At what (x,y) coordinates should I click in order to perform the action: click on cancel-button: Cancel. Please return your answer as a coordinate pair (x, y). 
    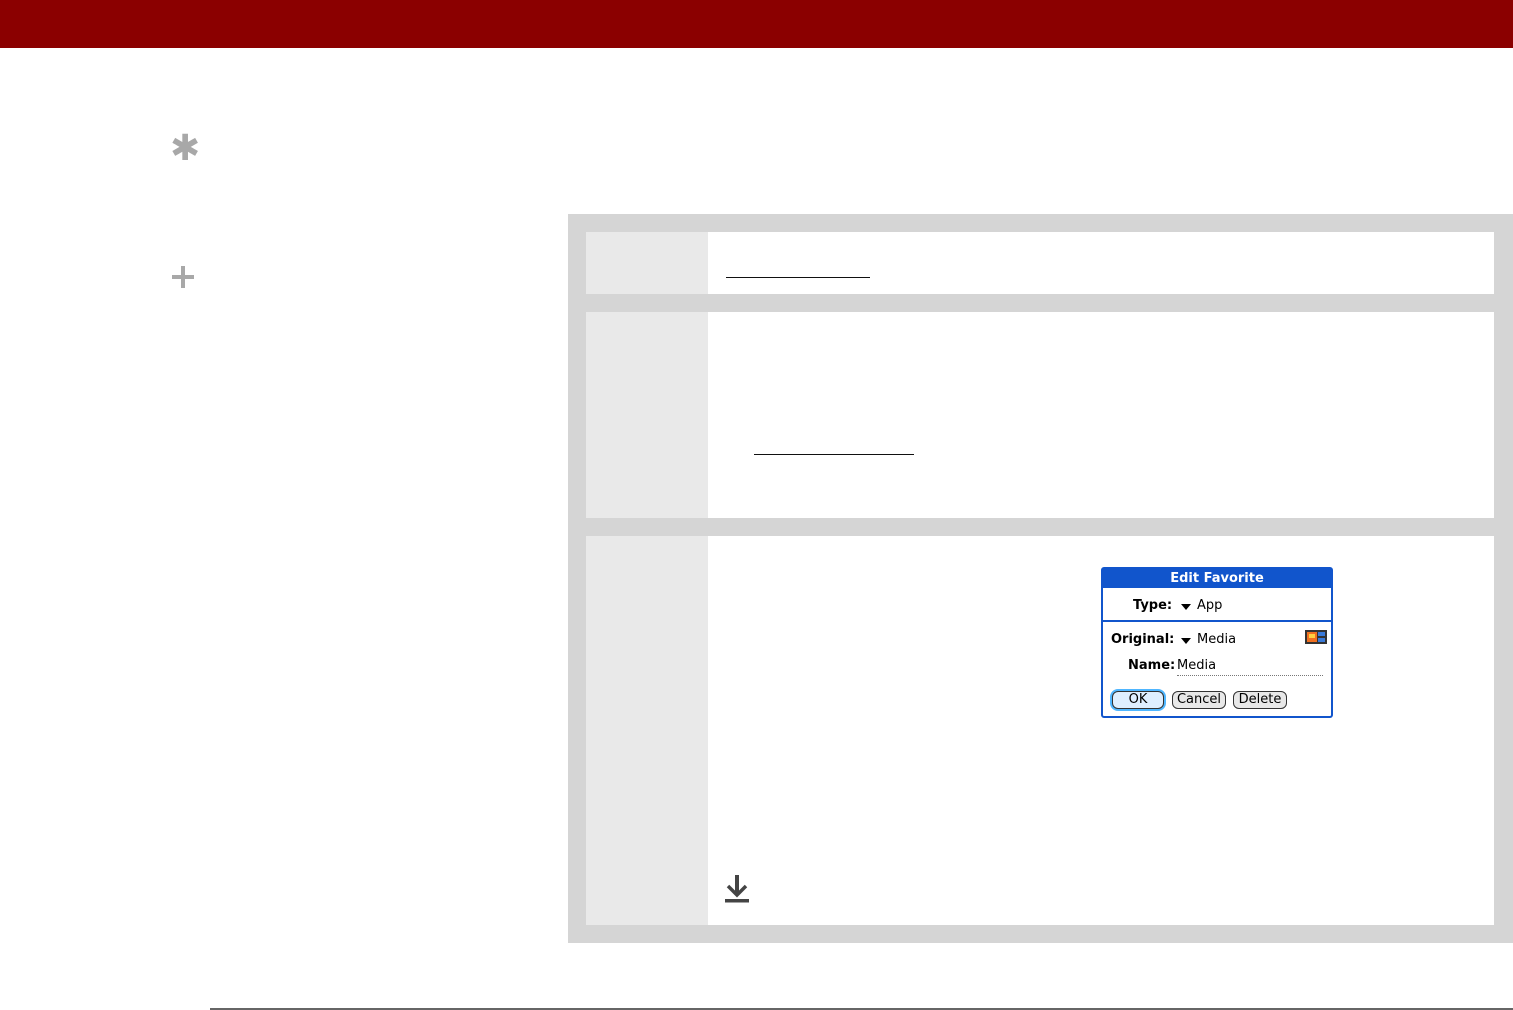
    Looking at the image, I should click on (1199, 700).